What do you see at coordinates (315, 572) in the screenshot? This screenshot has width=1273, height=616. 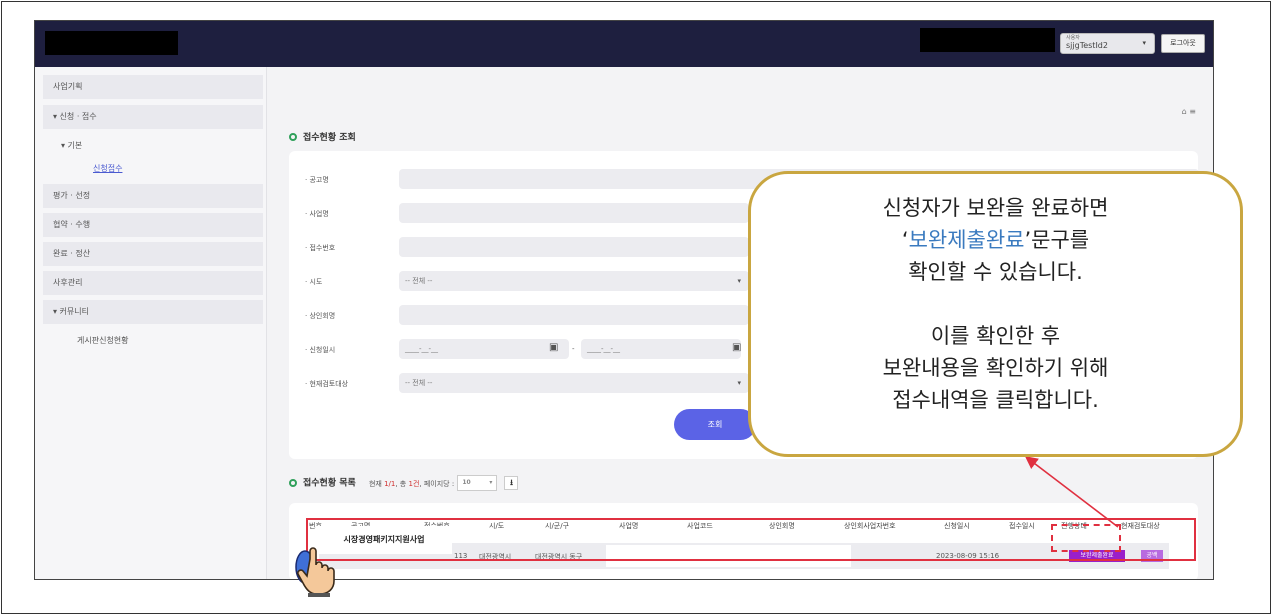 I see `hand-cursor-icon` at bounding box center [315, 572].